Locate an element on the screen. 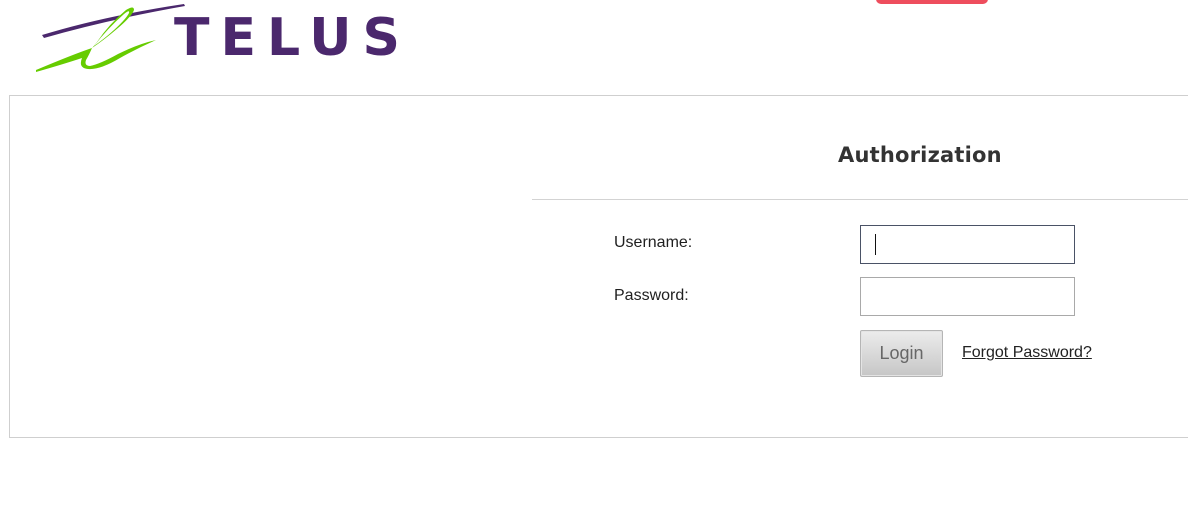 The height and width of the screenshot is (505, 1188). top-banner-button is located at coordinates (932, 2).